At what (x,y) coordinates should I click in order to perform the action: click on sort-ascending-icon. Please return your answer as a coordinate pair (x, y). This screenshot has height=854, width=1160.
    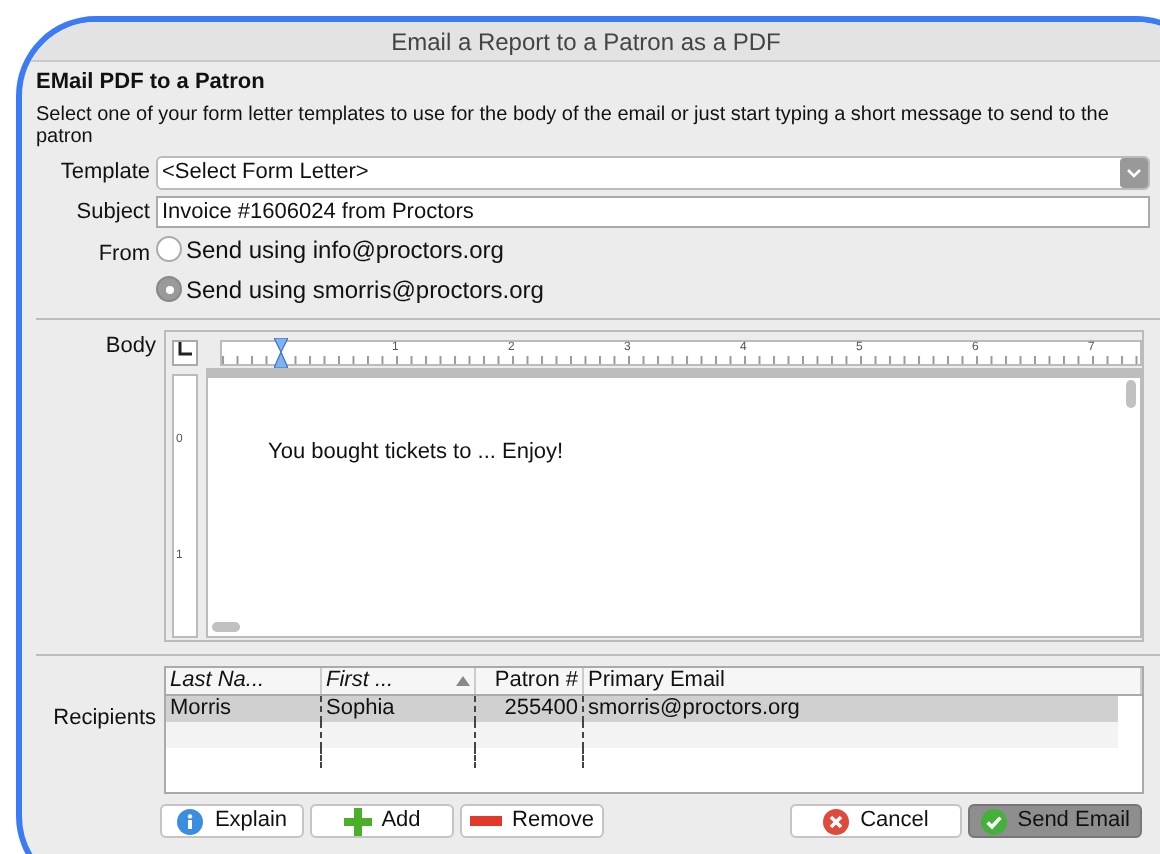
    Looking at the image, I should click on (463, 681).